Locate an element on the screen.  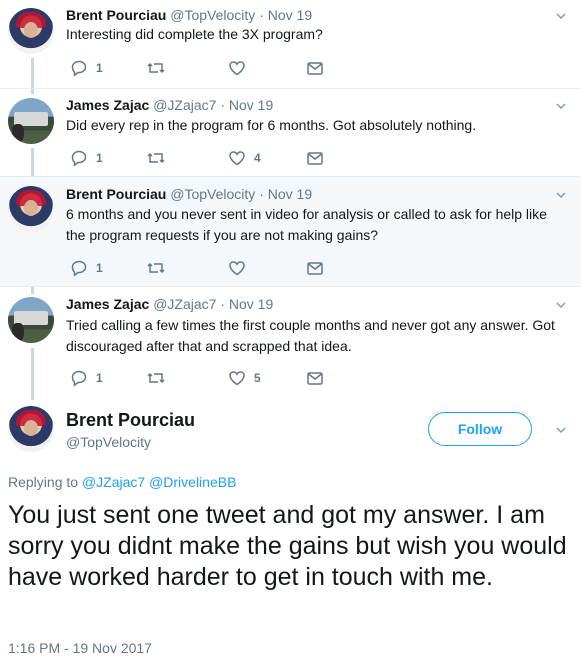
like-button: 5 is located at coordinates (244, 378).